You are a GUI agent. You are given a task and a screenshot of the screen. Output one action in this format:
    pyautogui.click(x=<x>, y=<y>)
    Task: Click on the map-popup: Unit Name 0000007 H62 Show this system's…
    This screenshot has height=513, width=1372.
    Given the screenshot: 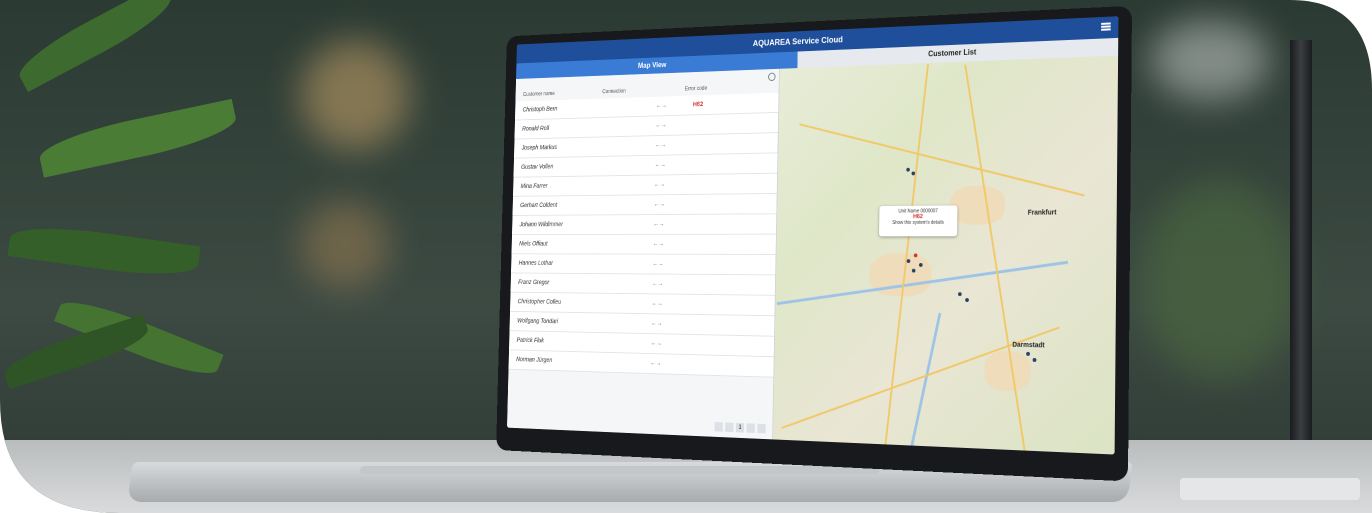 What is the action you would take?
    pyautogui.click(x=918, y=220)
    